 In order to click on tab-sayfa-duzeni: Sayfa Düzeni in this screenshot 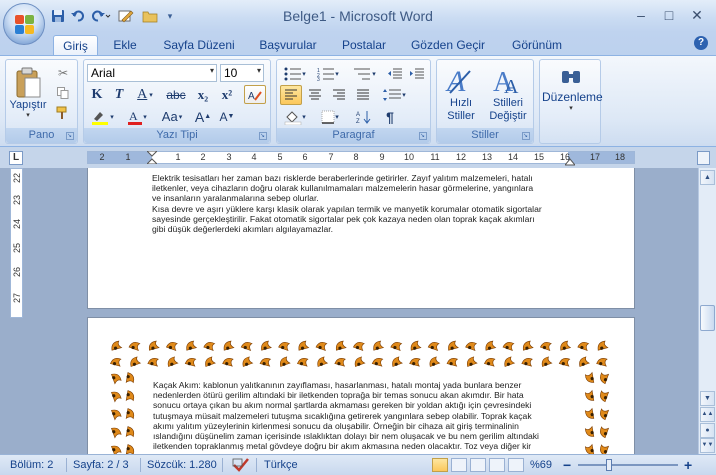, I will do `click(199, 45)`.